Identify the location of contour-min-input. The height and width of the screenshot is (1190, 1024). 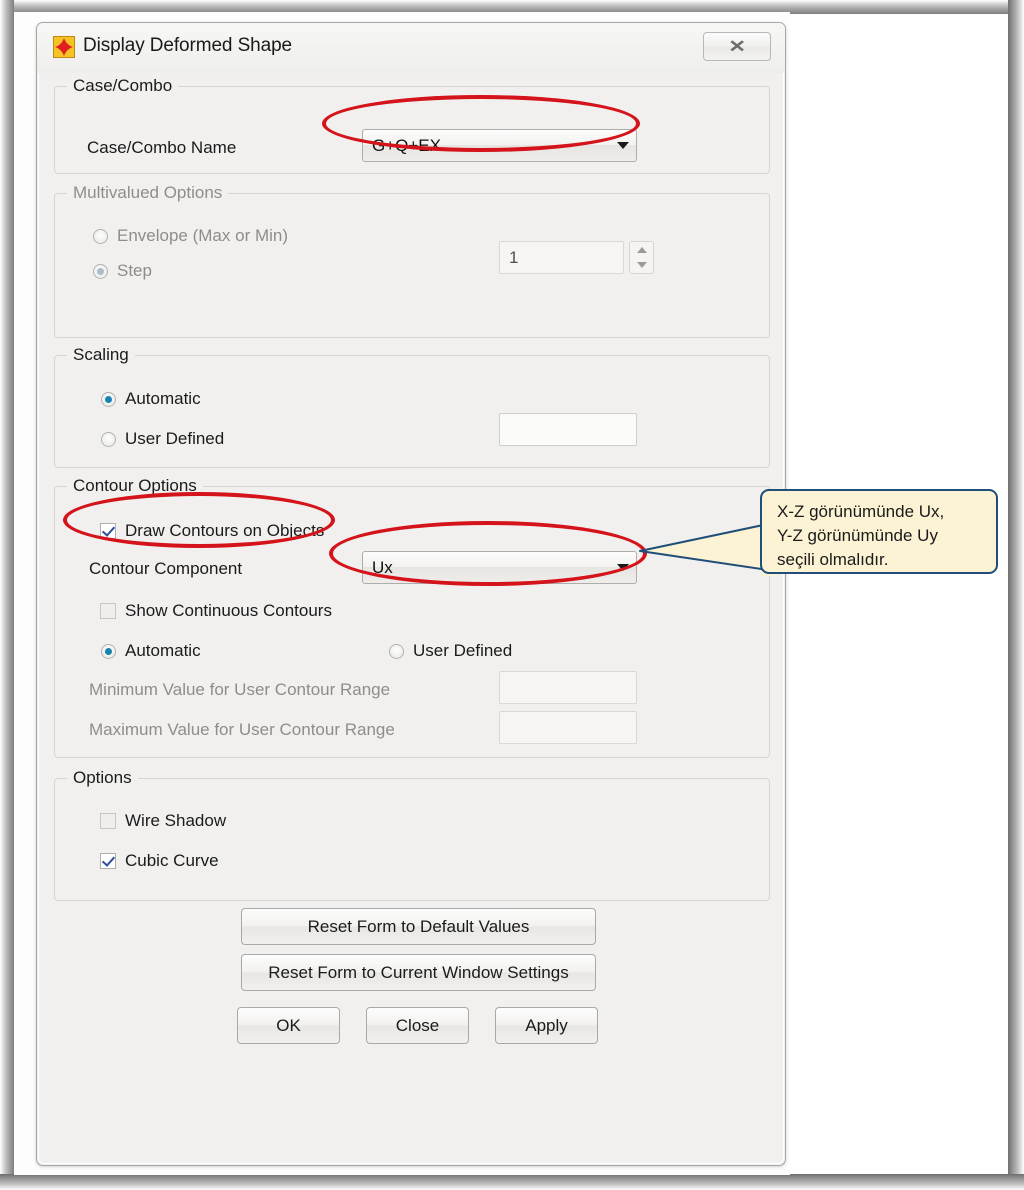
(568, 687).